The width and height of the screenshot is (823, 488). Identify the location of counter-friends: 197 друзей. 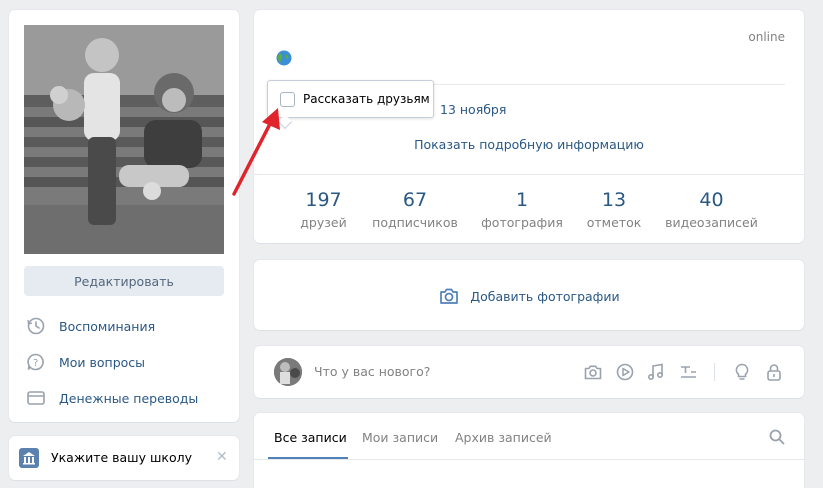
(323, 209).